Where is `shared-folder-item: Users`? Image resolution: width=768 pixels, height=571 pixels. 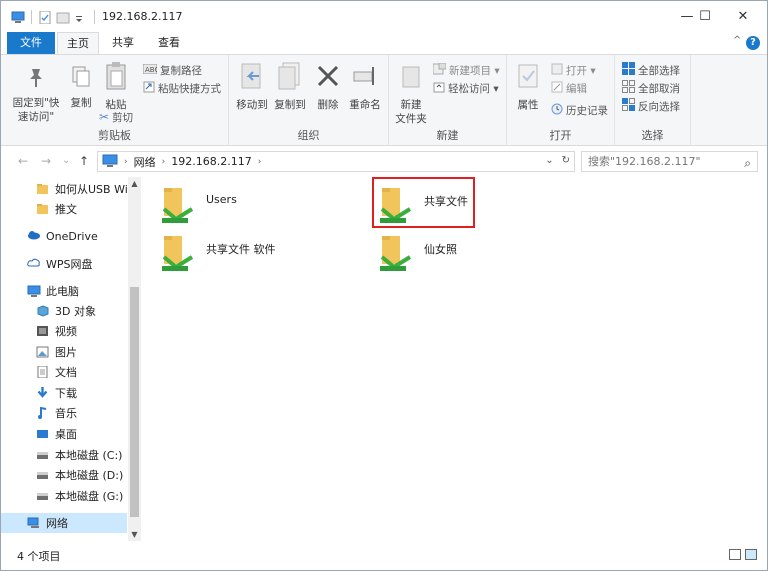
shared-folder-item: Users is located at coordinates (213, 205).